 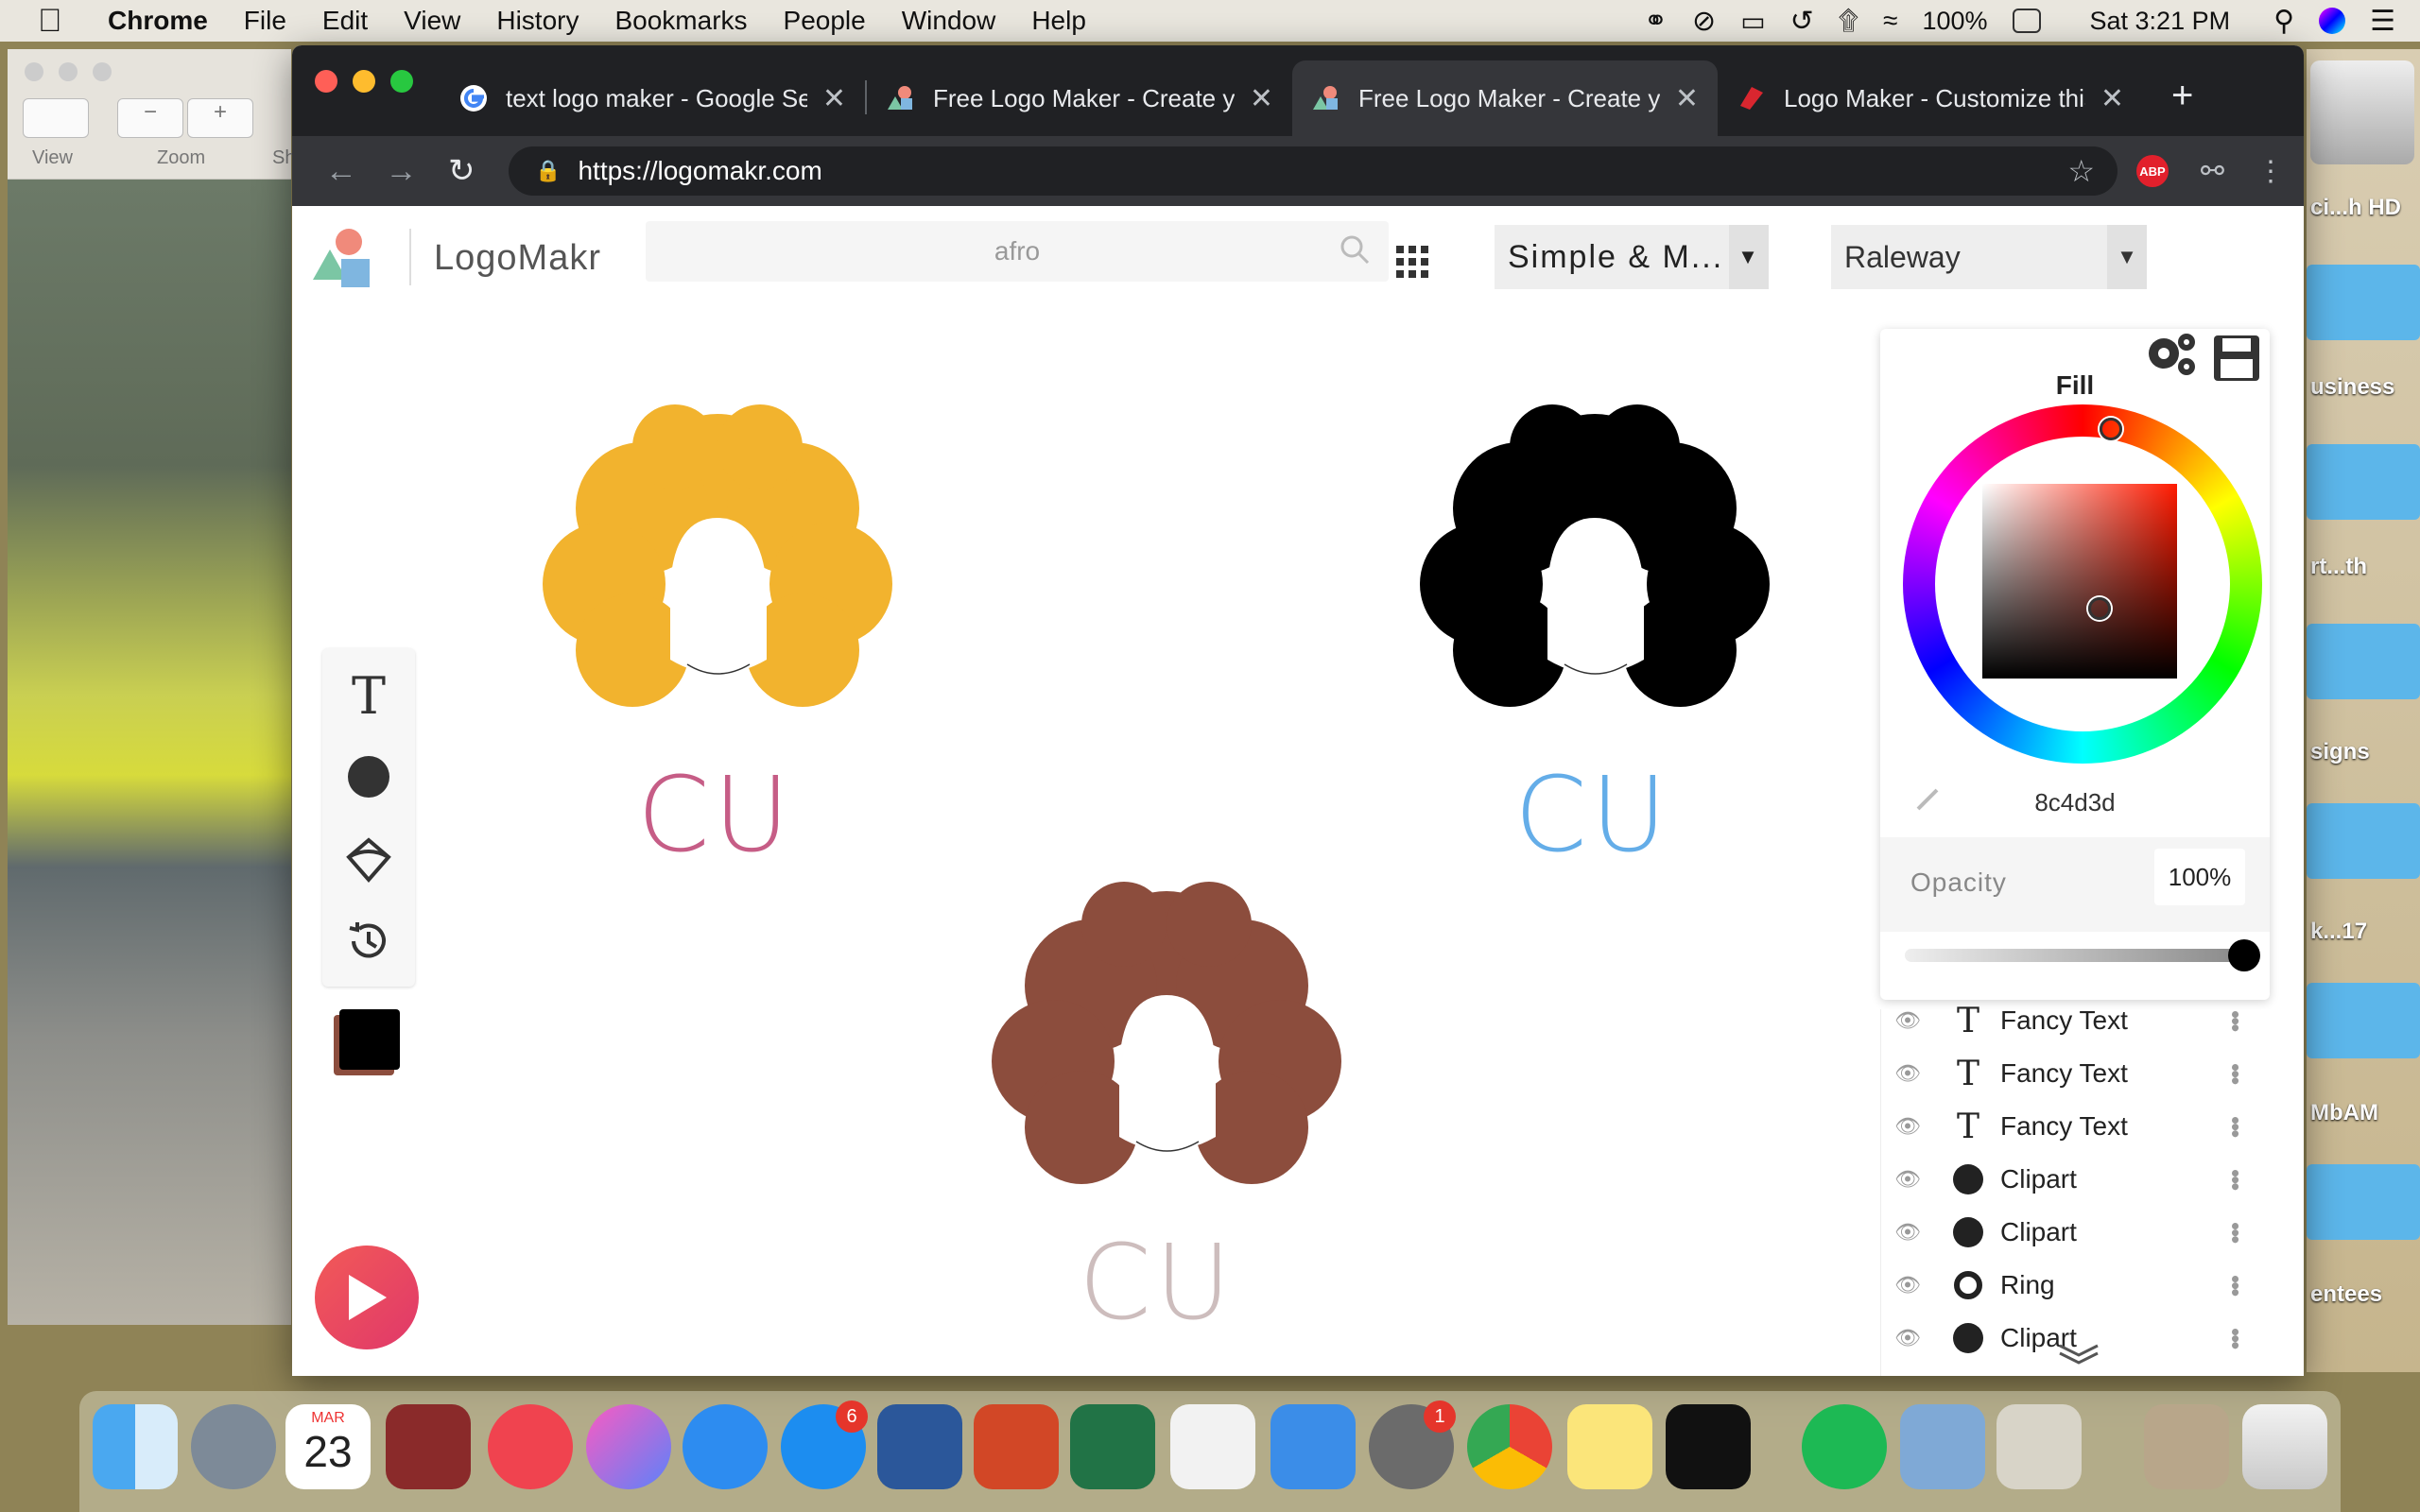 What do you see at coordinates (2078, 1349) in the screenshot?
I see `layers-stack-icon` at bounding box center [2078, 1349].